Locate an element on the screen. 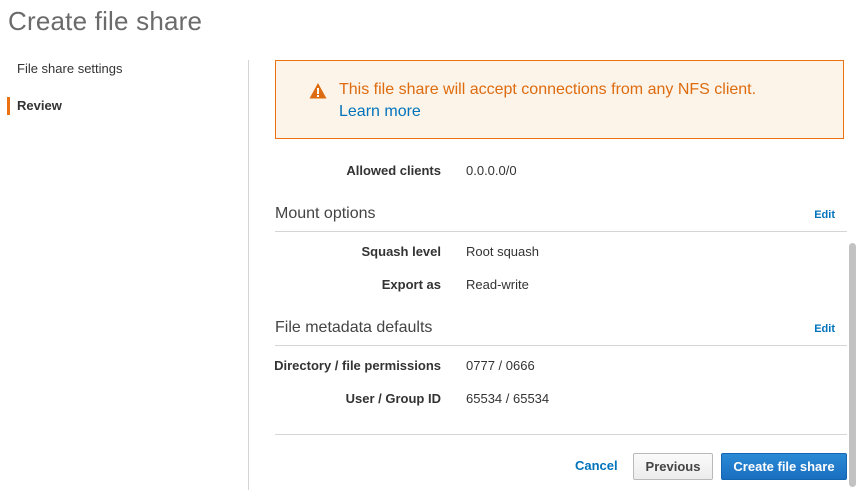 The height and width of the screenshot is (493, 863). create-file-share-button: Create file share is located at coordinates (784, 466).